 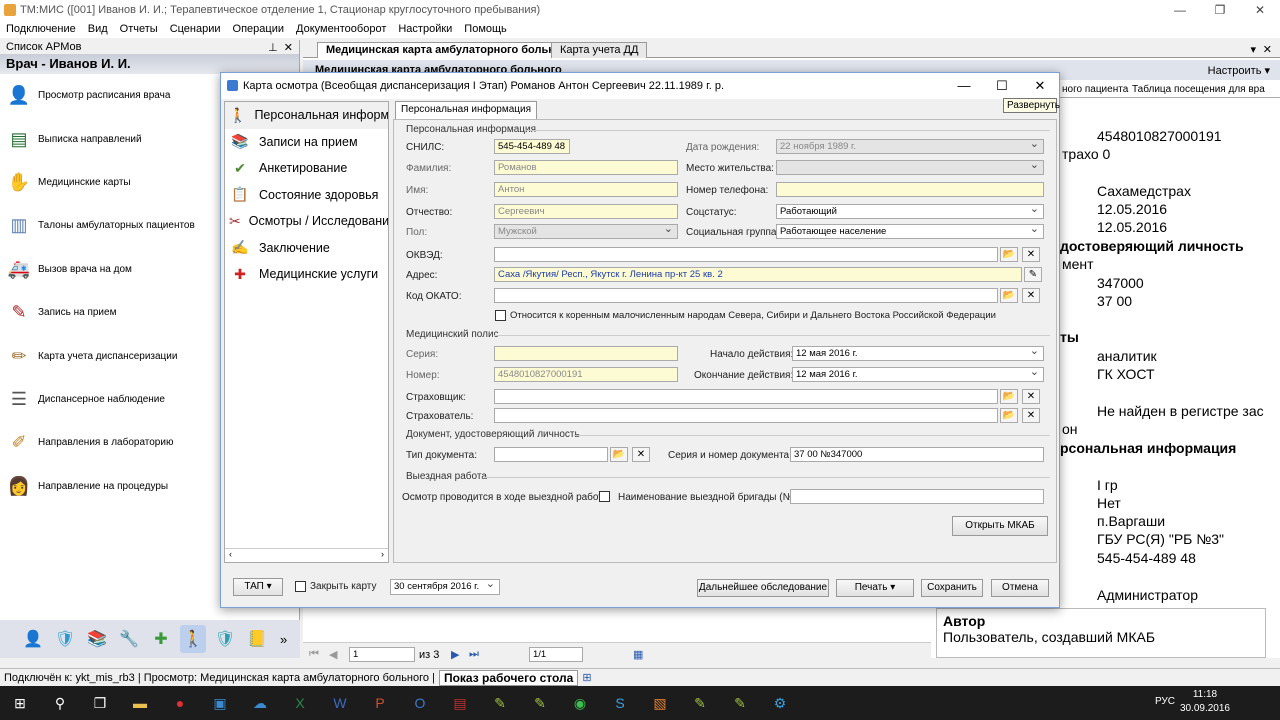 I want to click on dialog-nav-item: 📚 Записи на прием, so click(x=306, y=142).